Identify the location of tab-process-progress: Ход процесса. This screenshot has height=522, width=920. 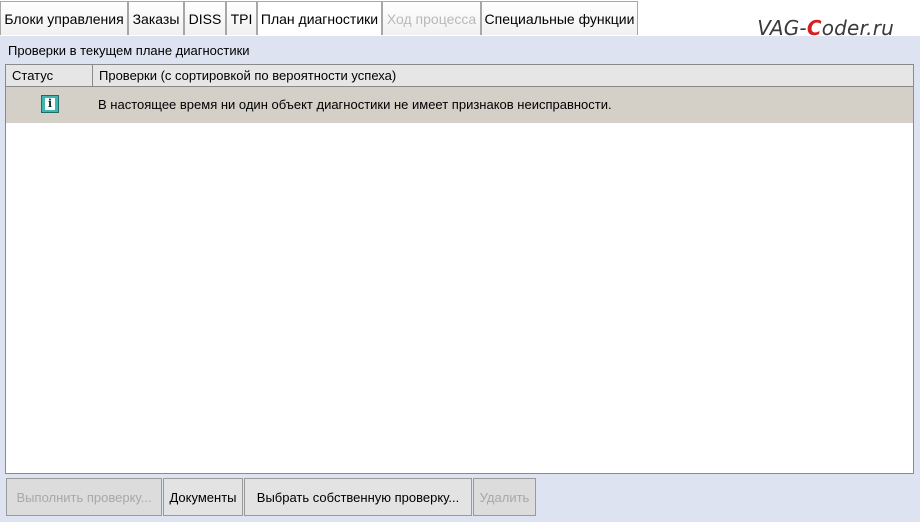
(431, 18).